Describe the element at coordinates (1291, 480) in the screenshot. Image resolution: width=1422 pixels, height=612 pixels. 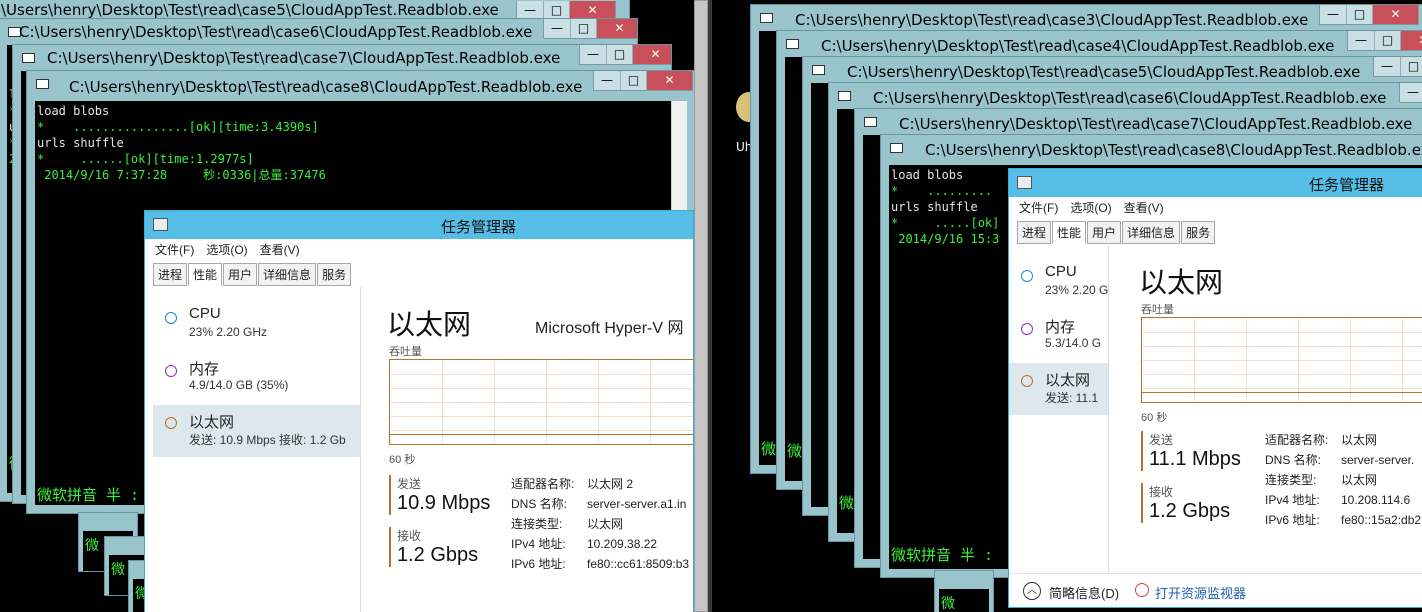
I see `detail-key: 连接类型:` at that location.